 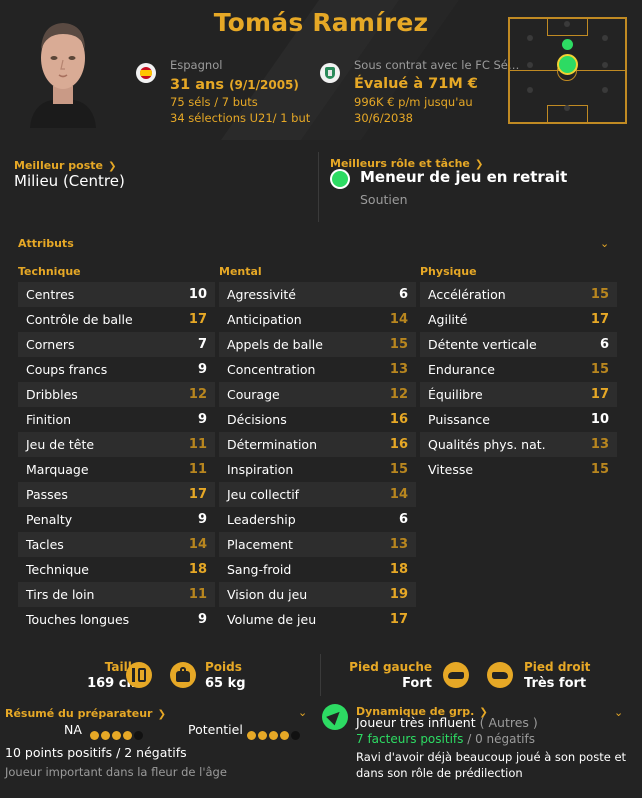 What do you see at coordinates (116, 469) in the screenshot?
I see `attribute-row: Marquage 11` at bounding box center [116, 469].